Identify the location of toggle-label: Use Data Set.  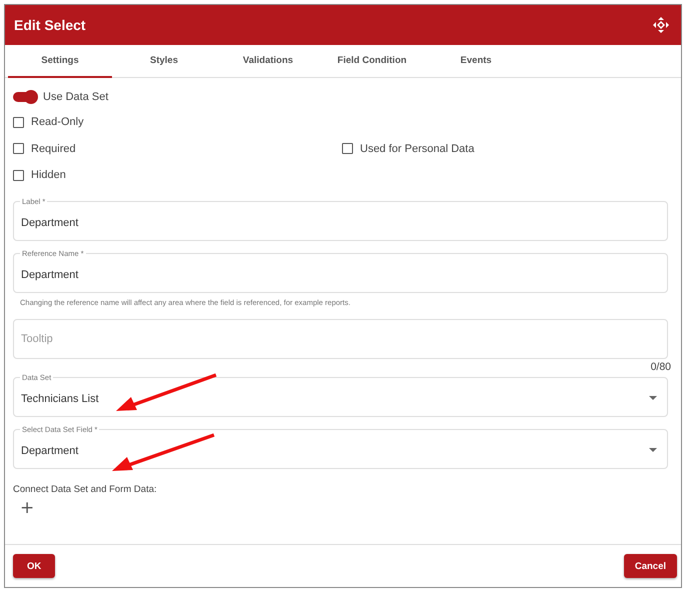
(75, 97).